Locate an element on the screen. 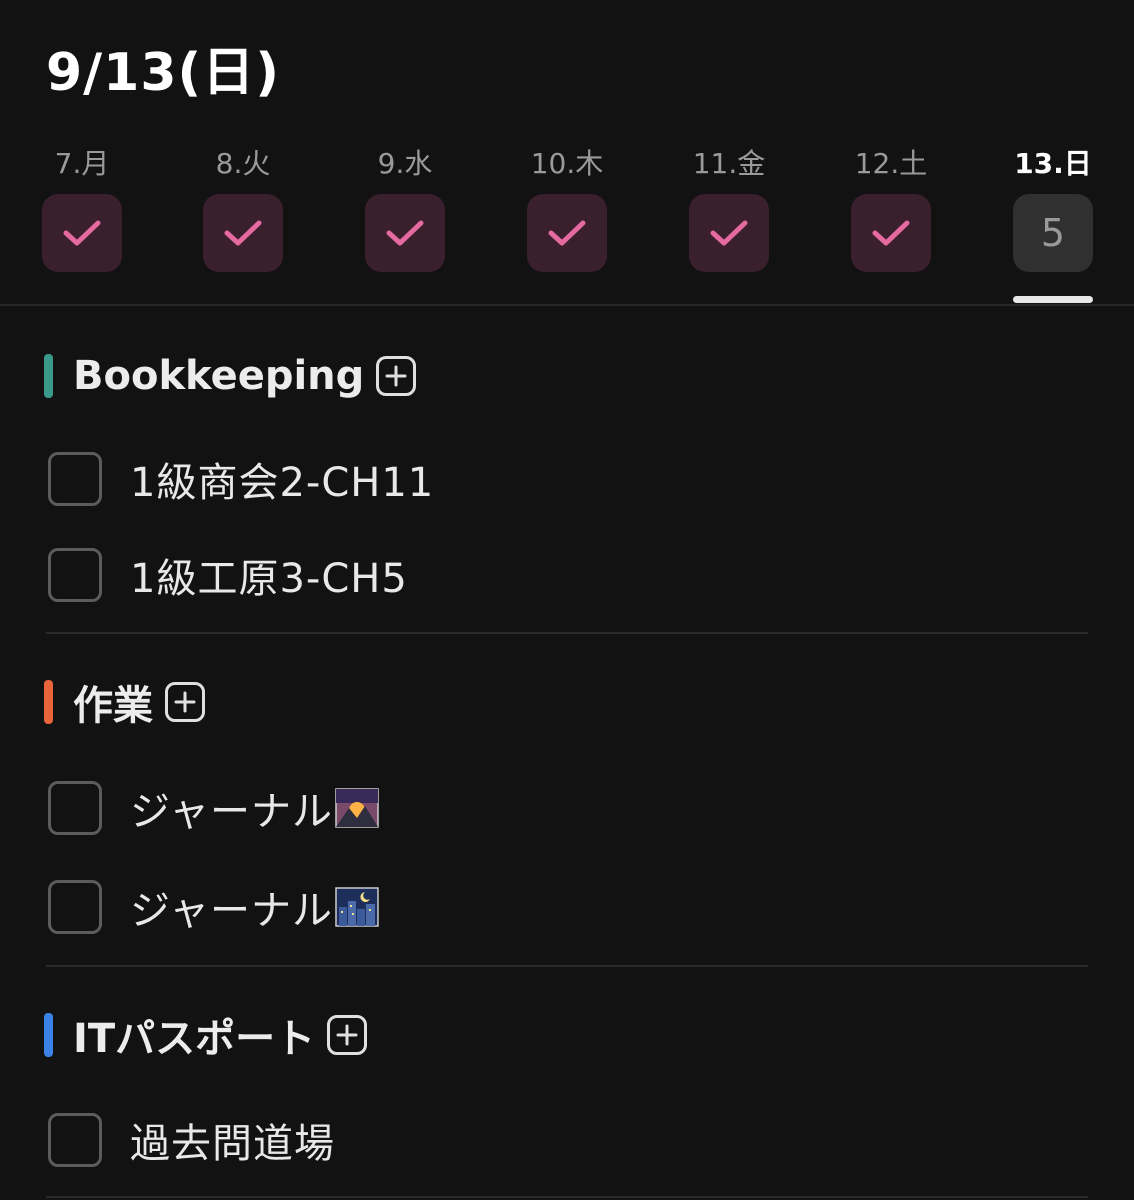  section-header-work: 作業 is located at coordinates (124, 703).